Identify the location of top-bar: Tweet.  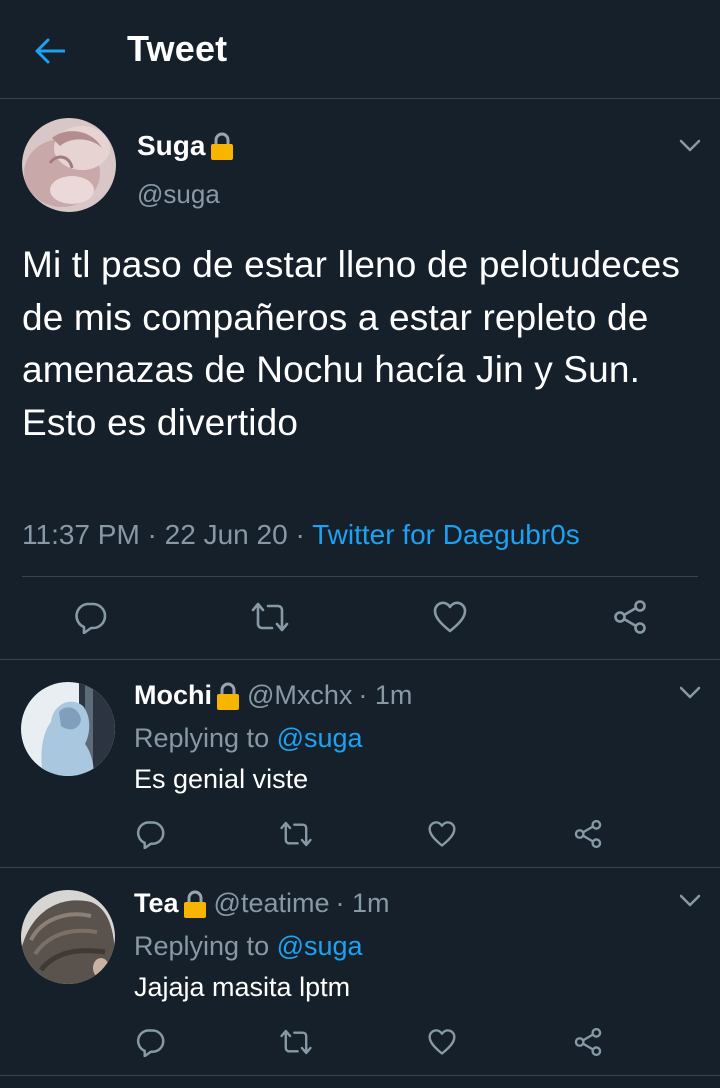
(360, 49).